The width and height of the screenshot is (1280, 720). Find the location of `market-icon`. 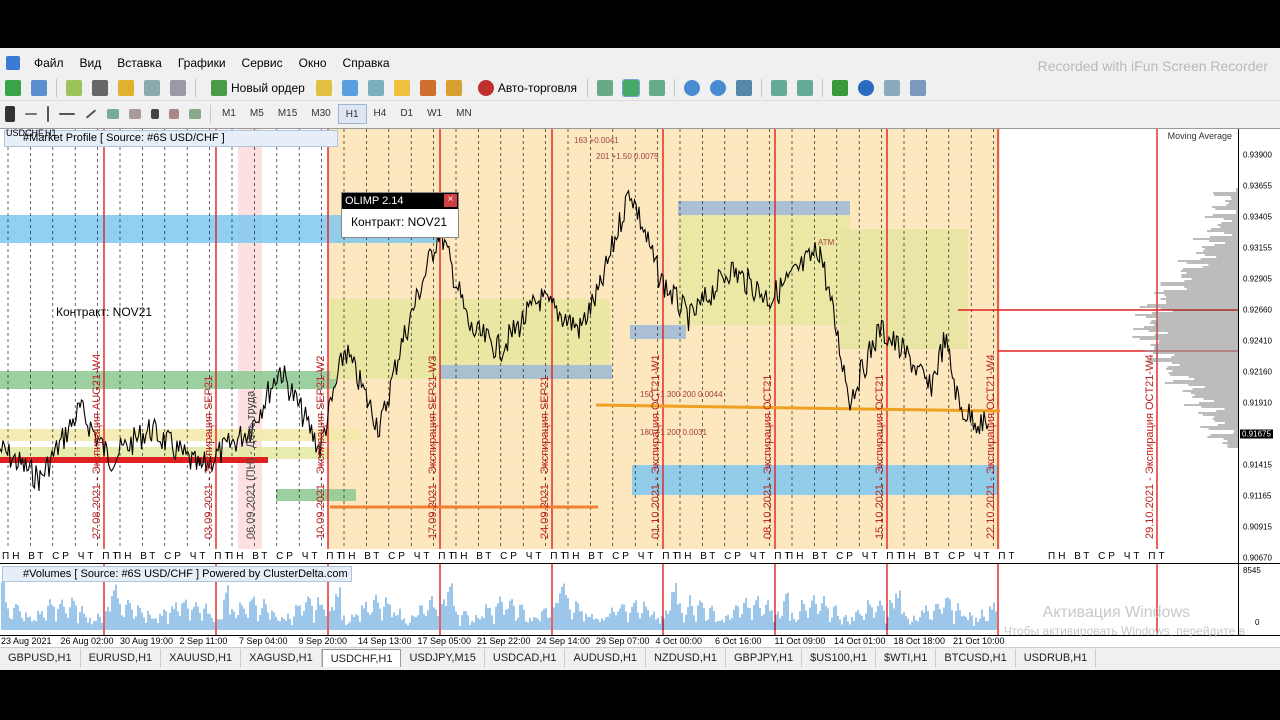

market-icon is located at coordinates (401, 87).